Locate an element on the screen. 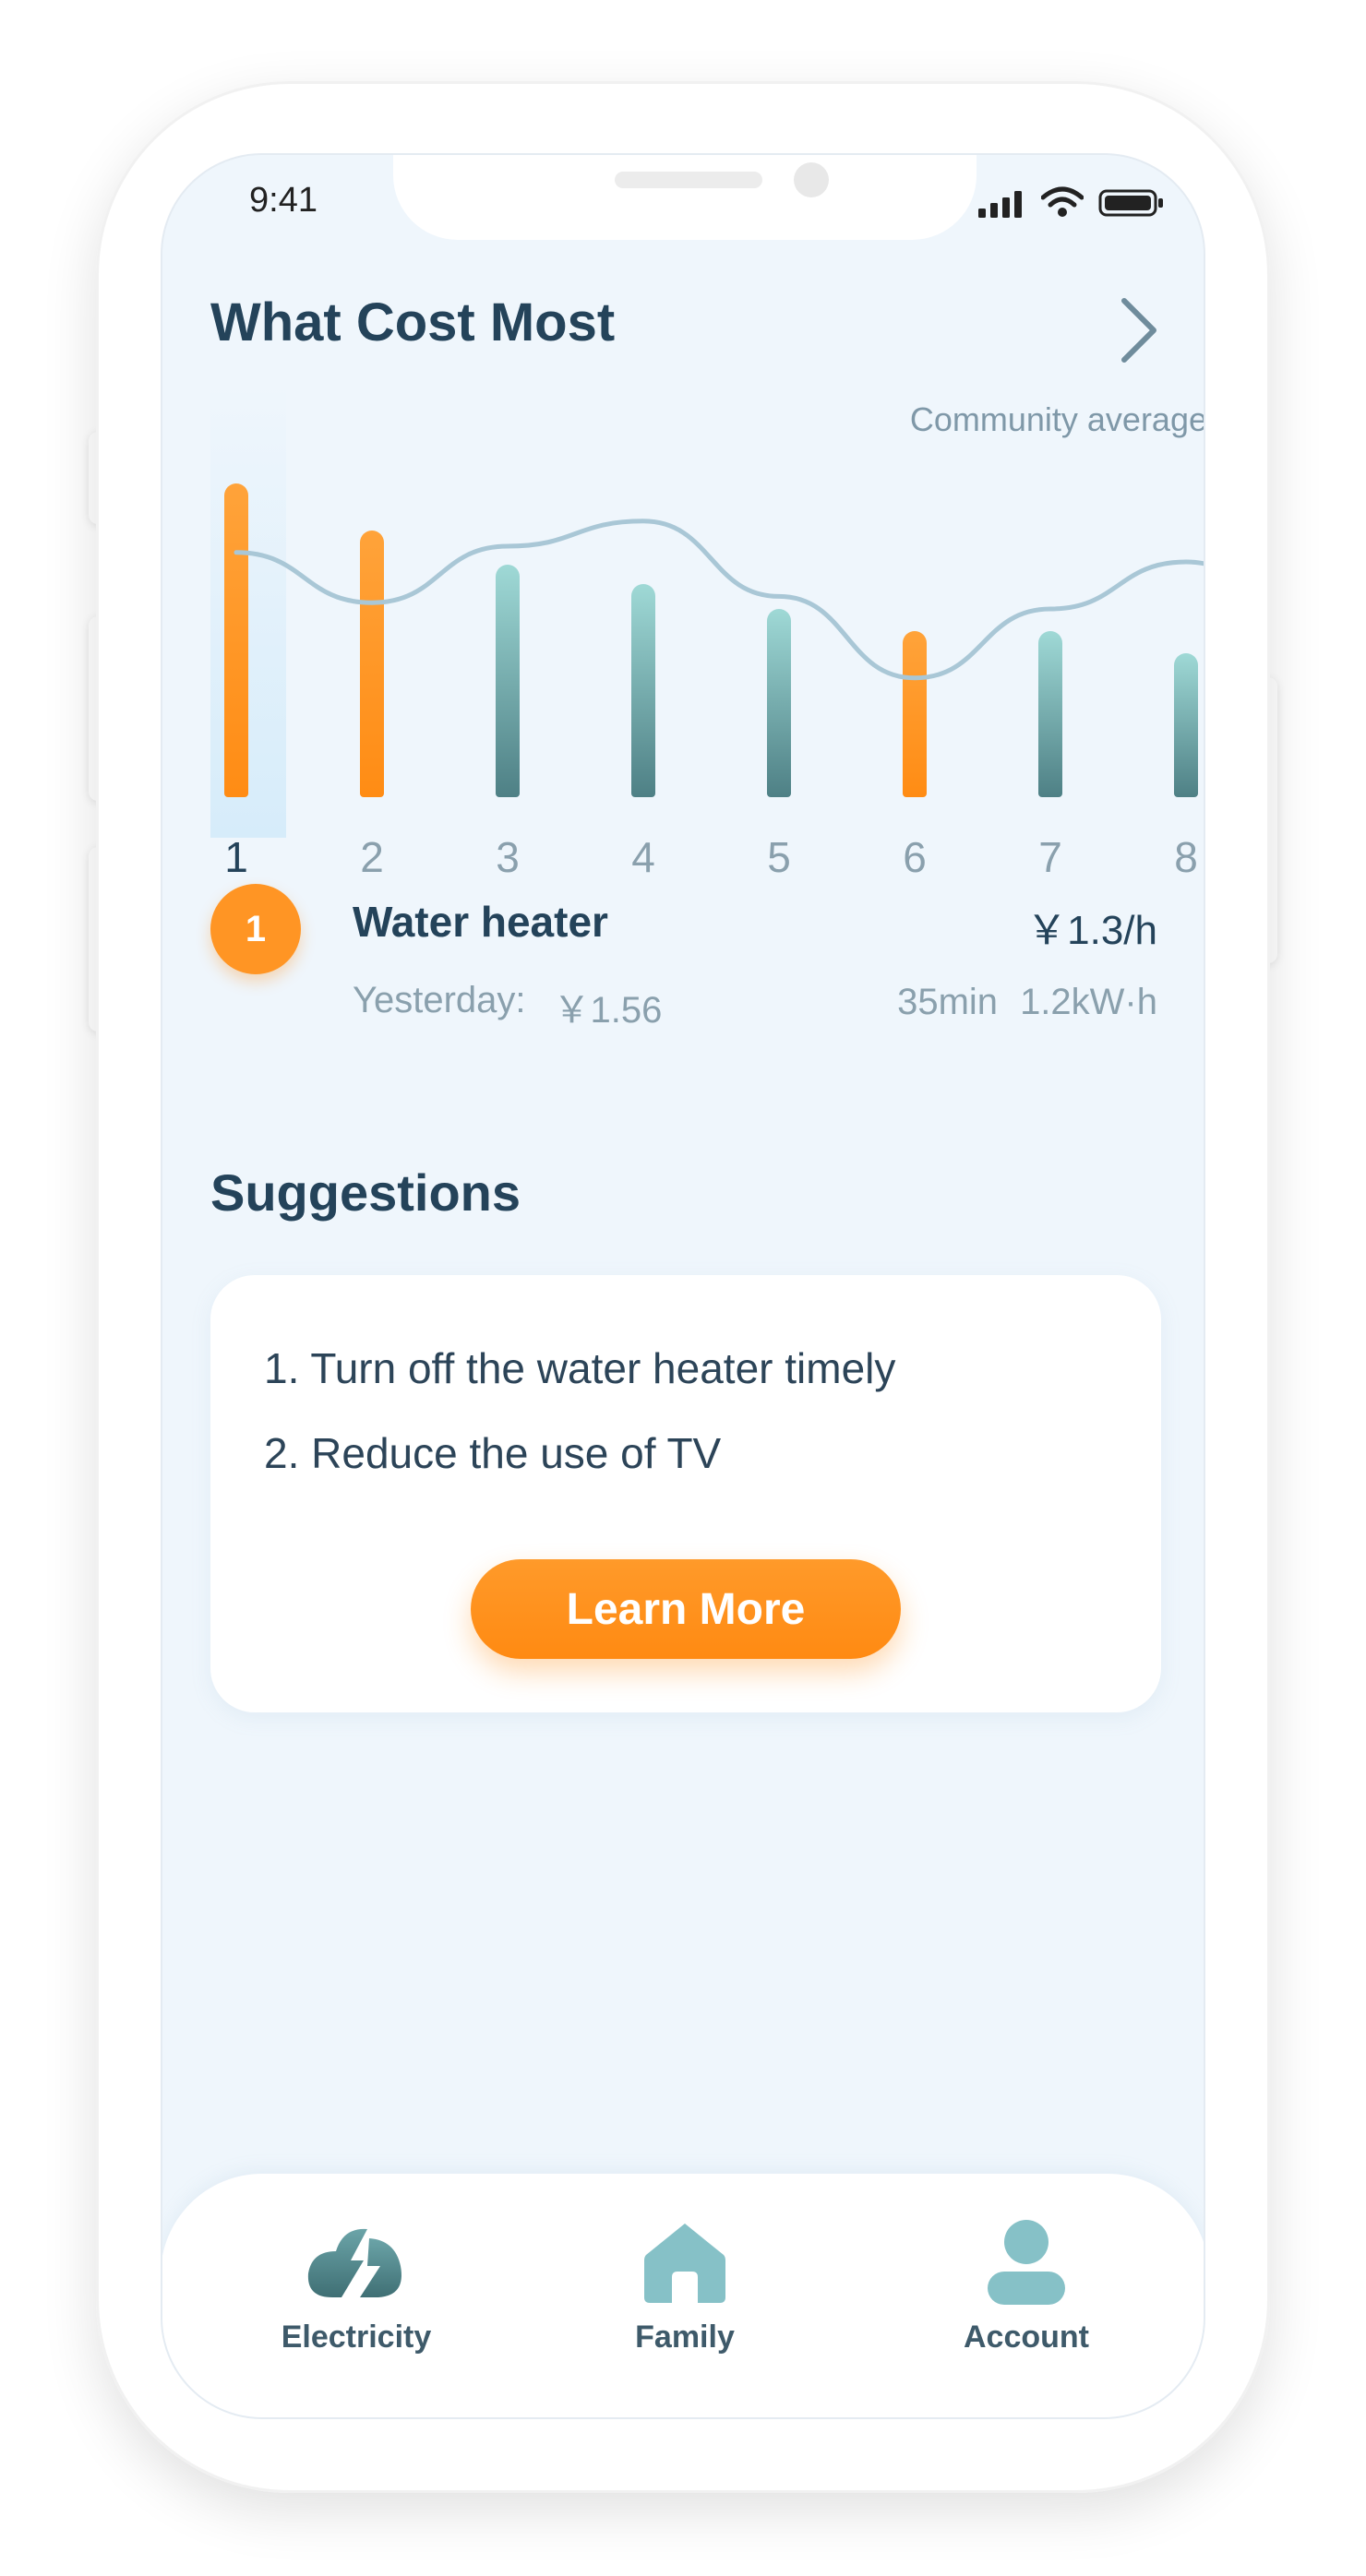  tab-label: Electricity is located at coordinates (356, 2337).